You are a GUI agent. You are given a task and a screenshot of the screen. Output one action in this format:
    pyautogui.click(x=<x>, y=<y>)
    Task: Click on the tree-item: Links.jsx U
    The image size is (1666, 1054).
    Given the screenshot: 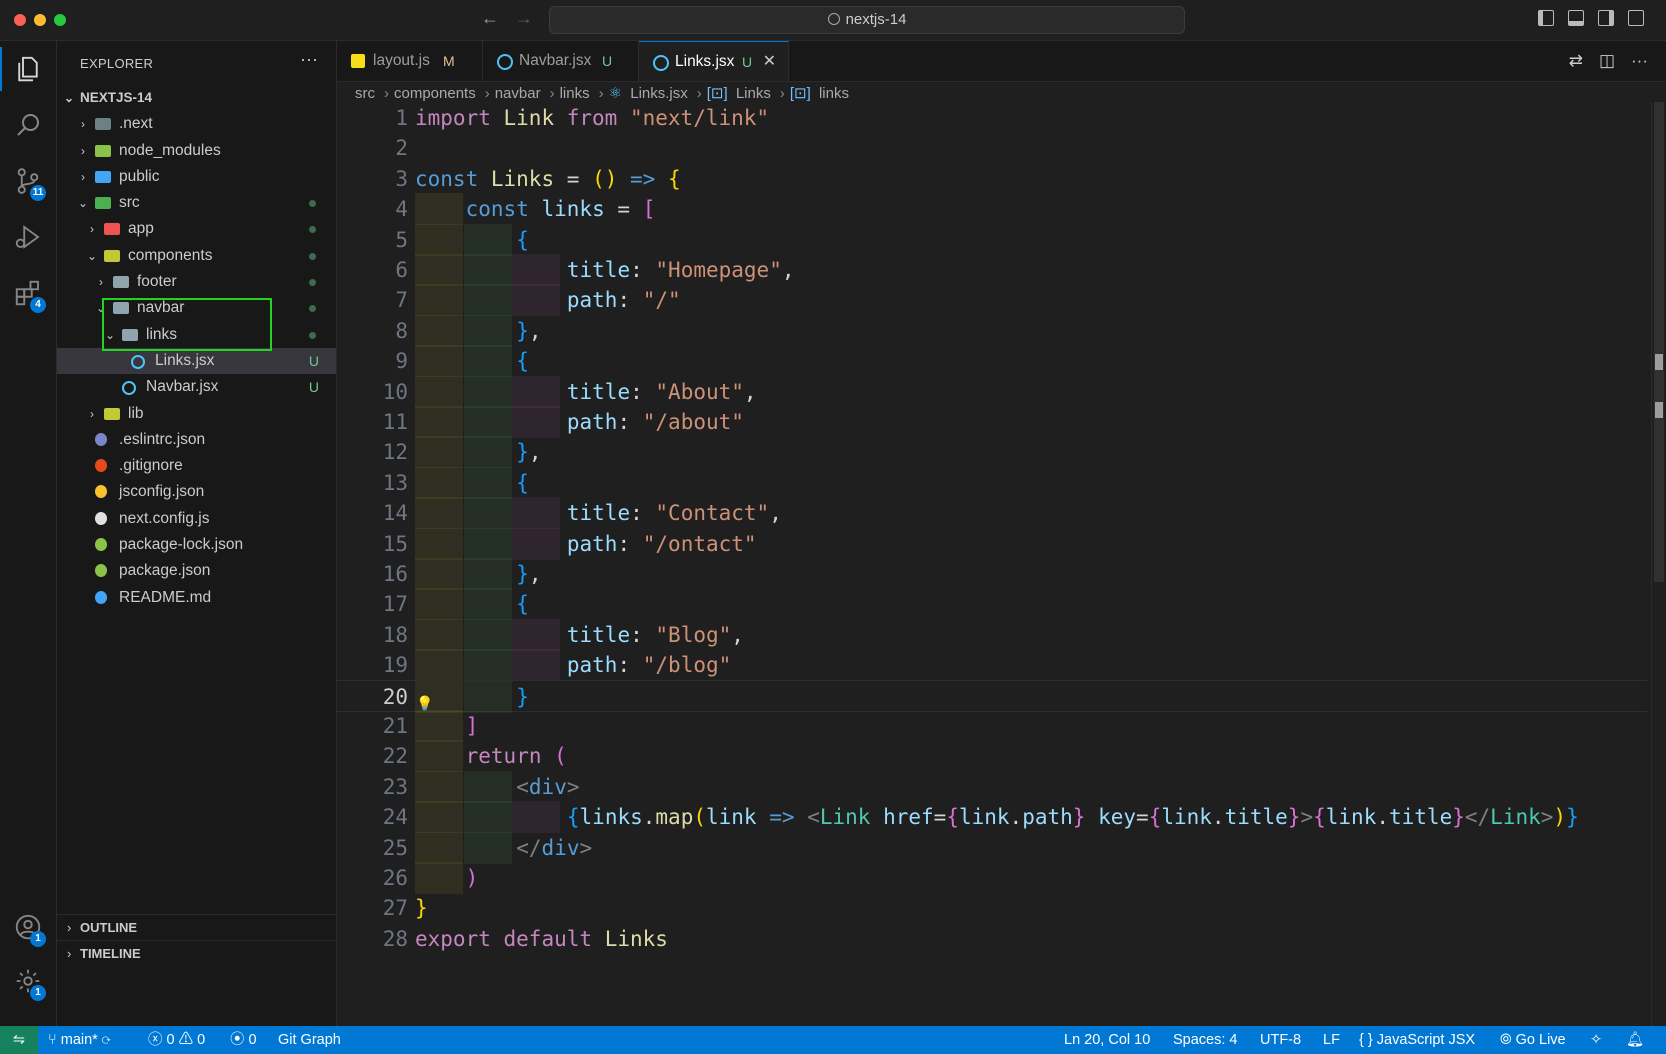 What is the action you would take?
    pyautogui.click(x=196, y=361)
    